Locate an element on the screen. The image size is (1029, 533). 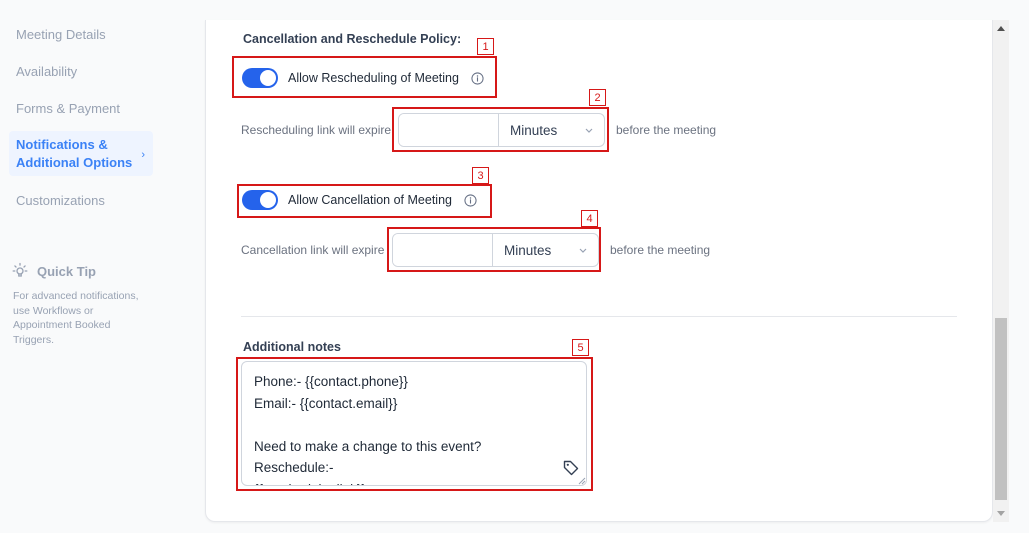
cancellation-expire-label: Cancellation link will expire is located at coordinates (313, 250).